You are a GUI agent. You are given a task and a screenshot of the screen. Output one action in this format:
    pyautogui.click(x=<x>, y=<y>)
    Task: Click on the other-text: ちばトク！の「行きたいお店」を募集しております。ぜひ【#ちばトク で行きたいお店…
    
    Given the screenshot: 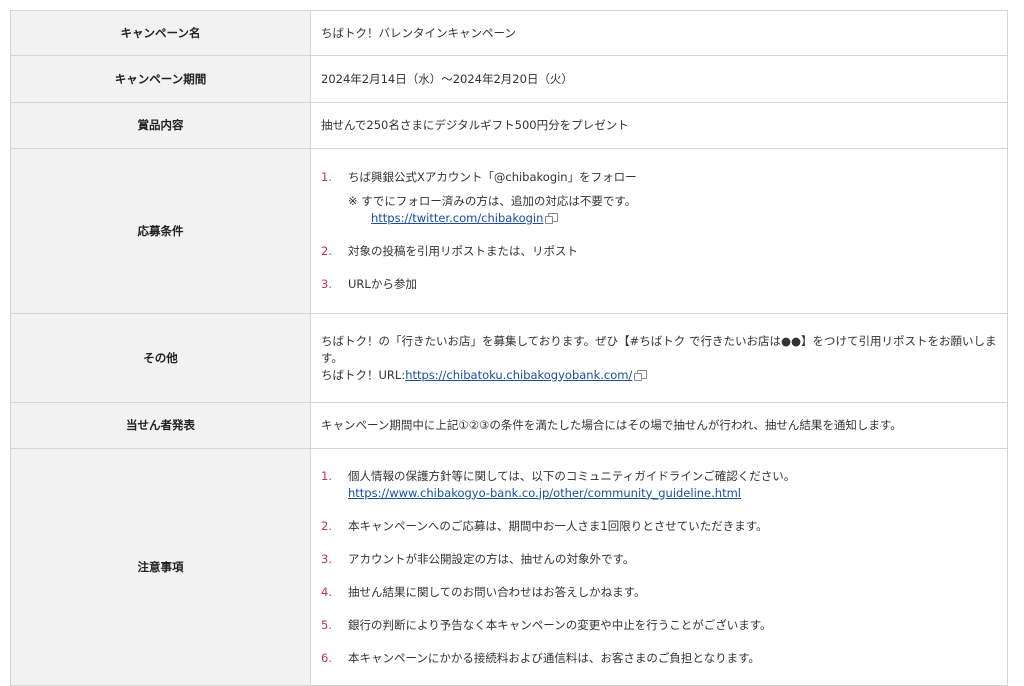 What is the action you would take?
    pyautogui.click(x=659, y=349)
    